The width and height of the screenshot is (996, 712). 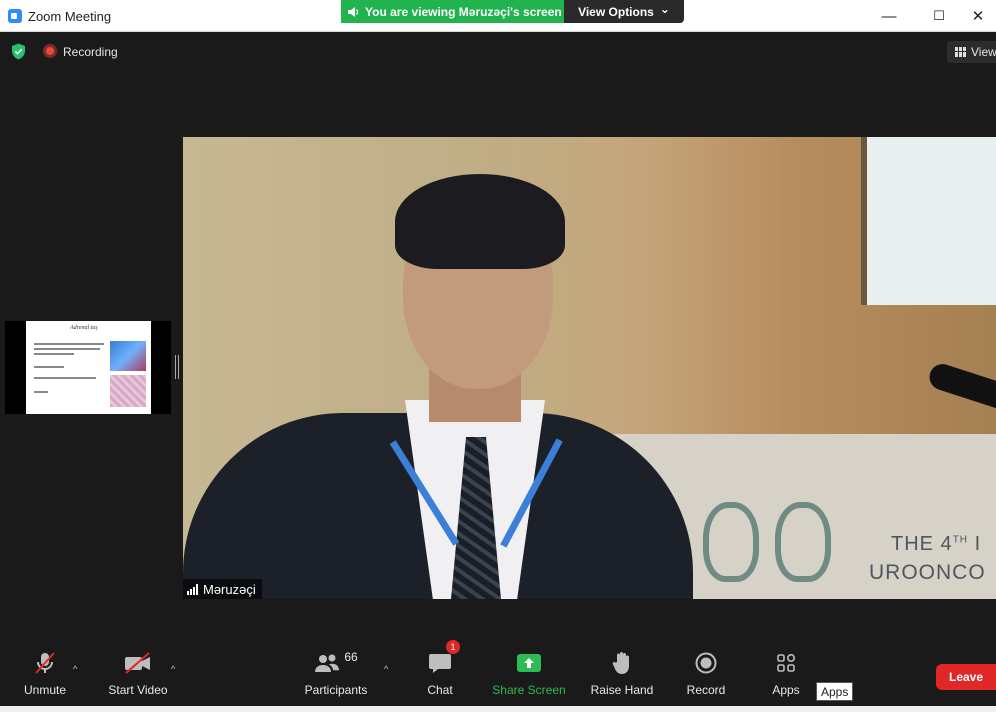 What do you see at coordinates (480, 221) in the screenshot?
I see `speaker-hair` at bounding box center [480, 221].